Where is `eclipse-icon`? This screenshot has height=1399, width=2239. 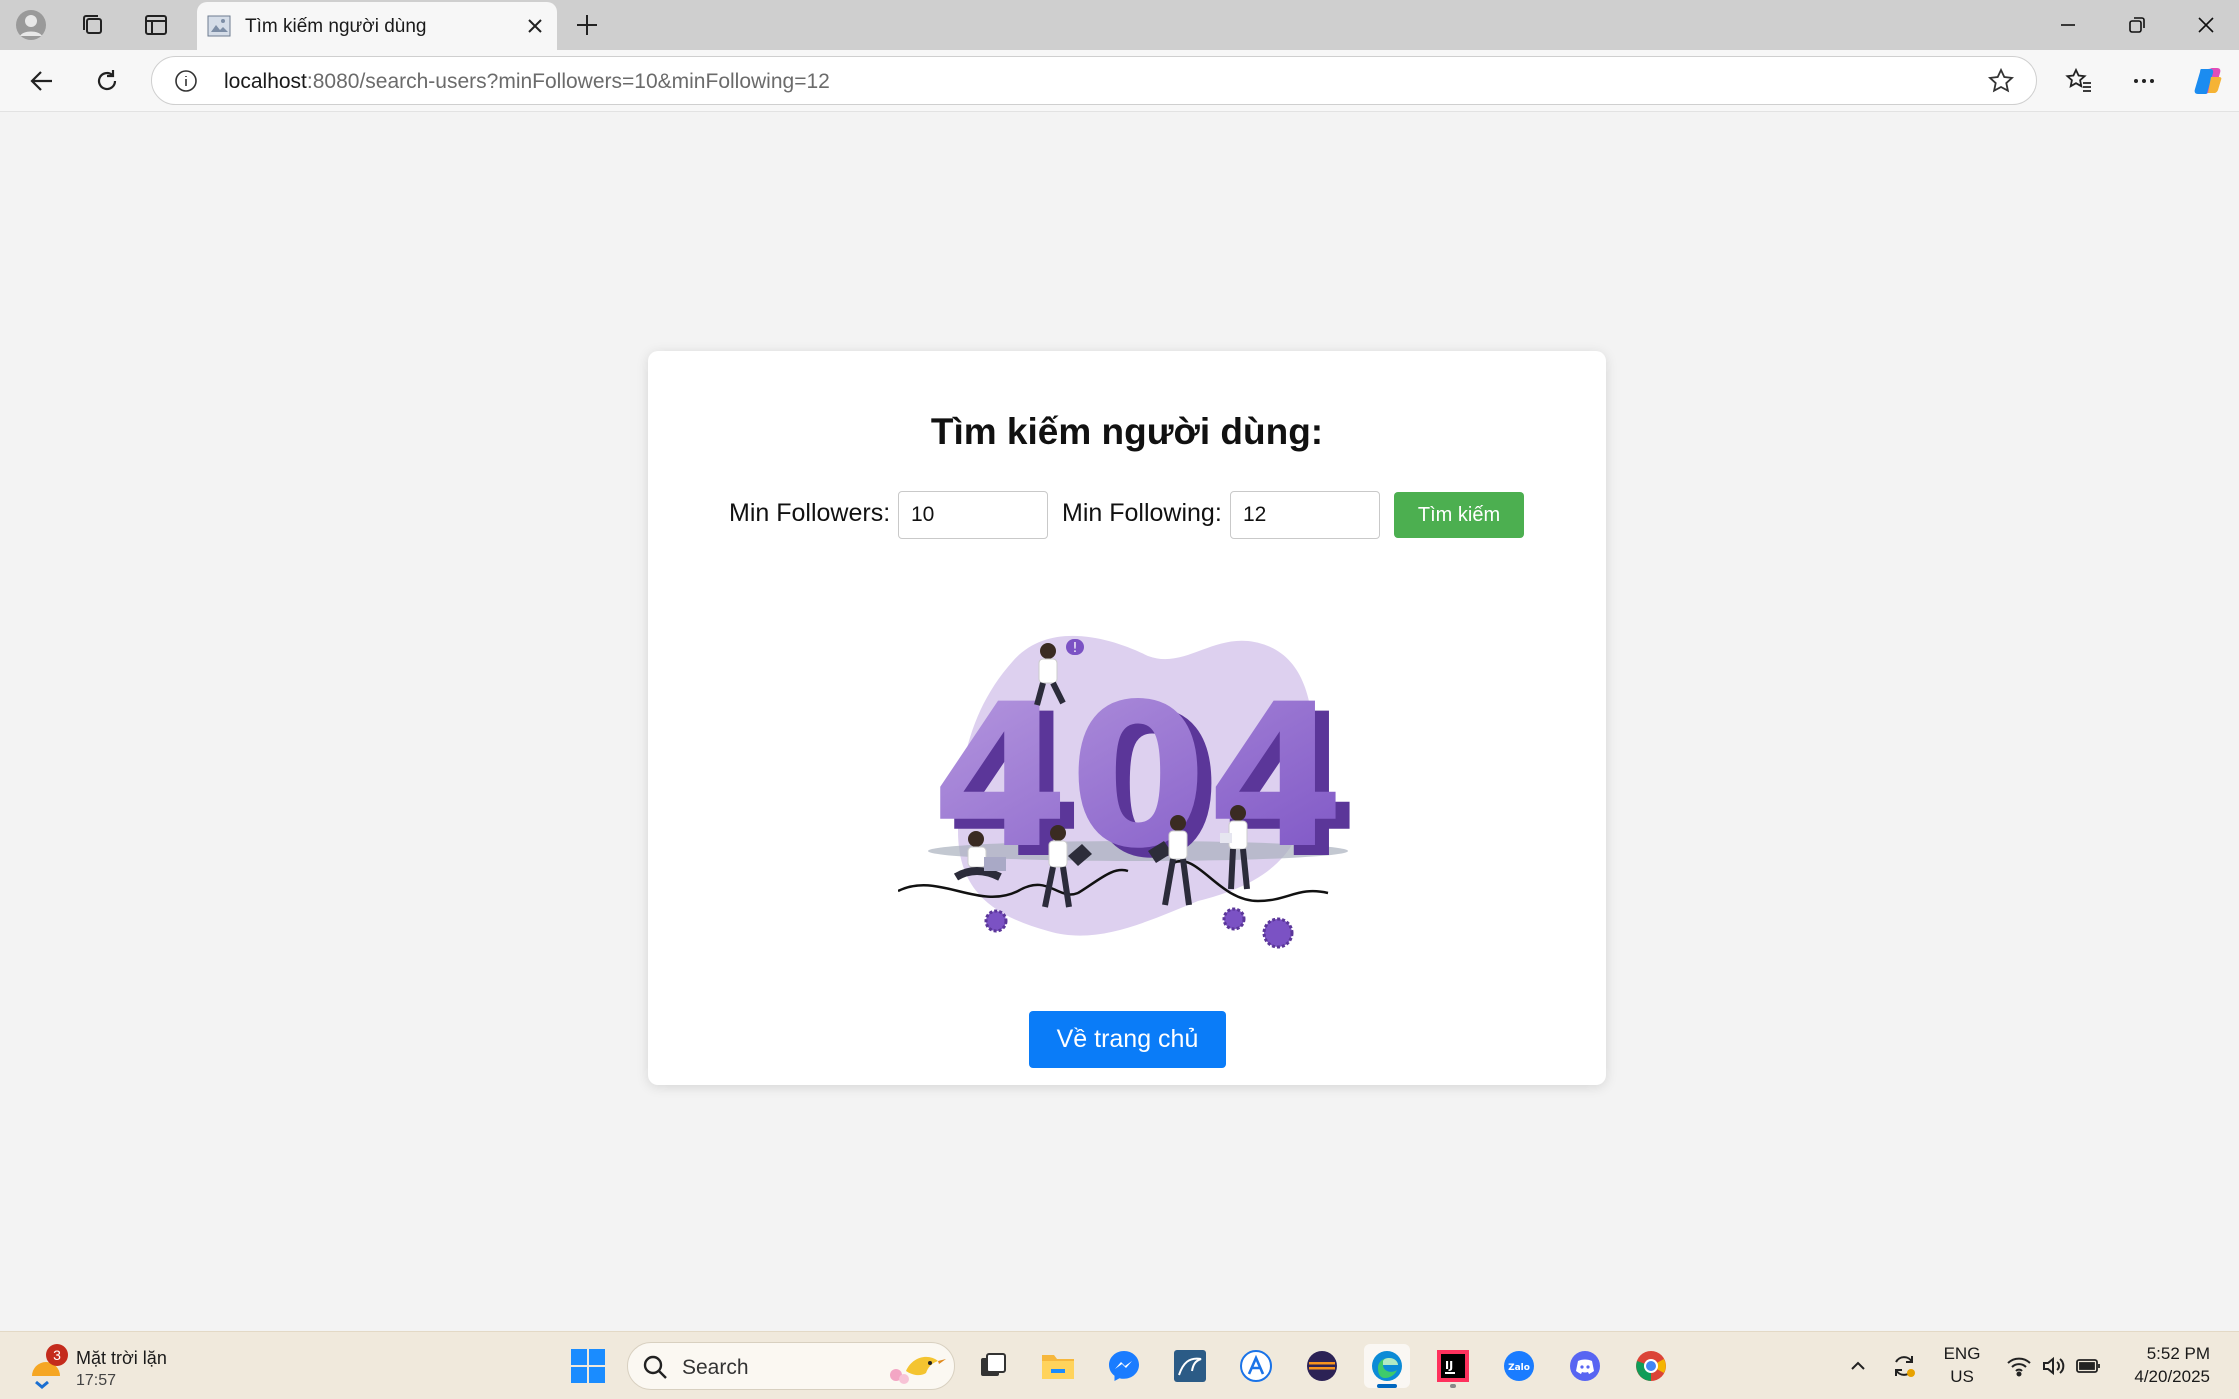
eclipse-icon is located at coordinates (1322, 1366).